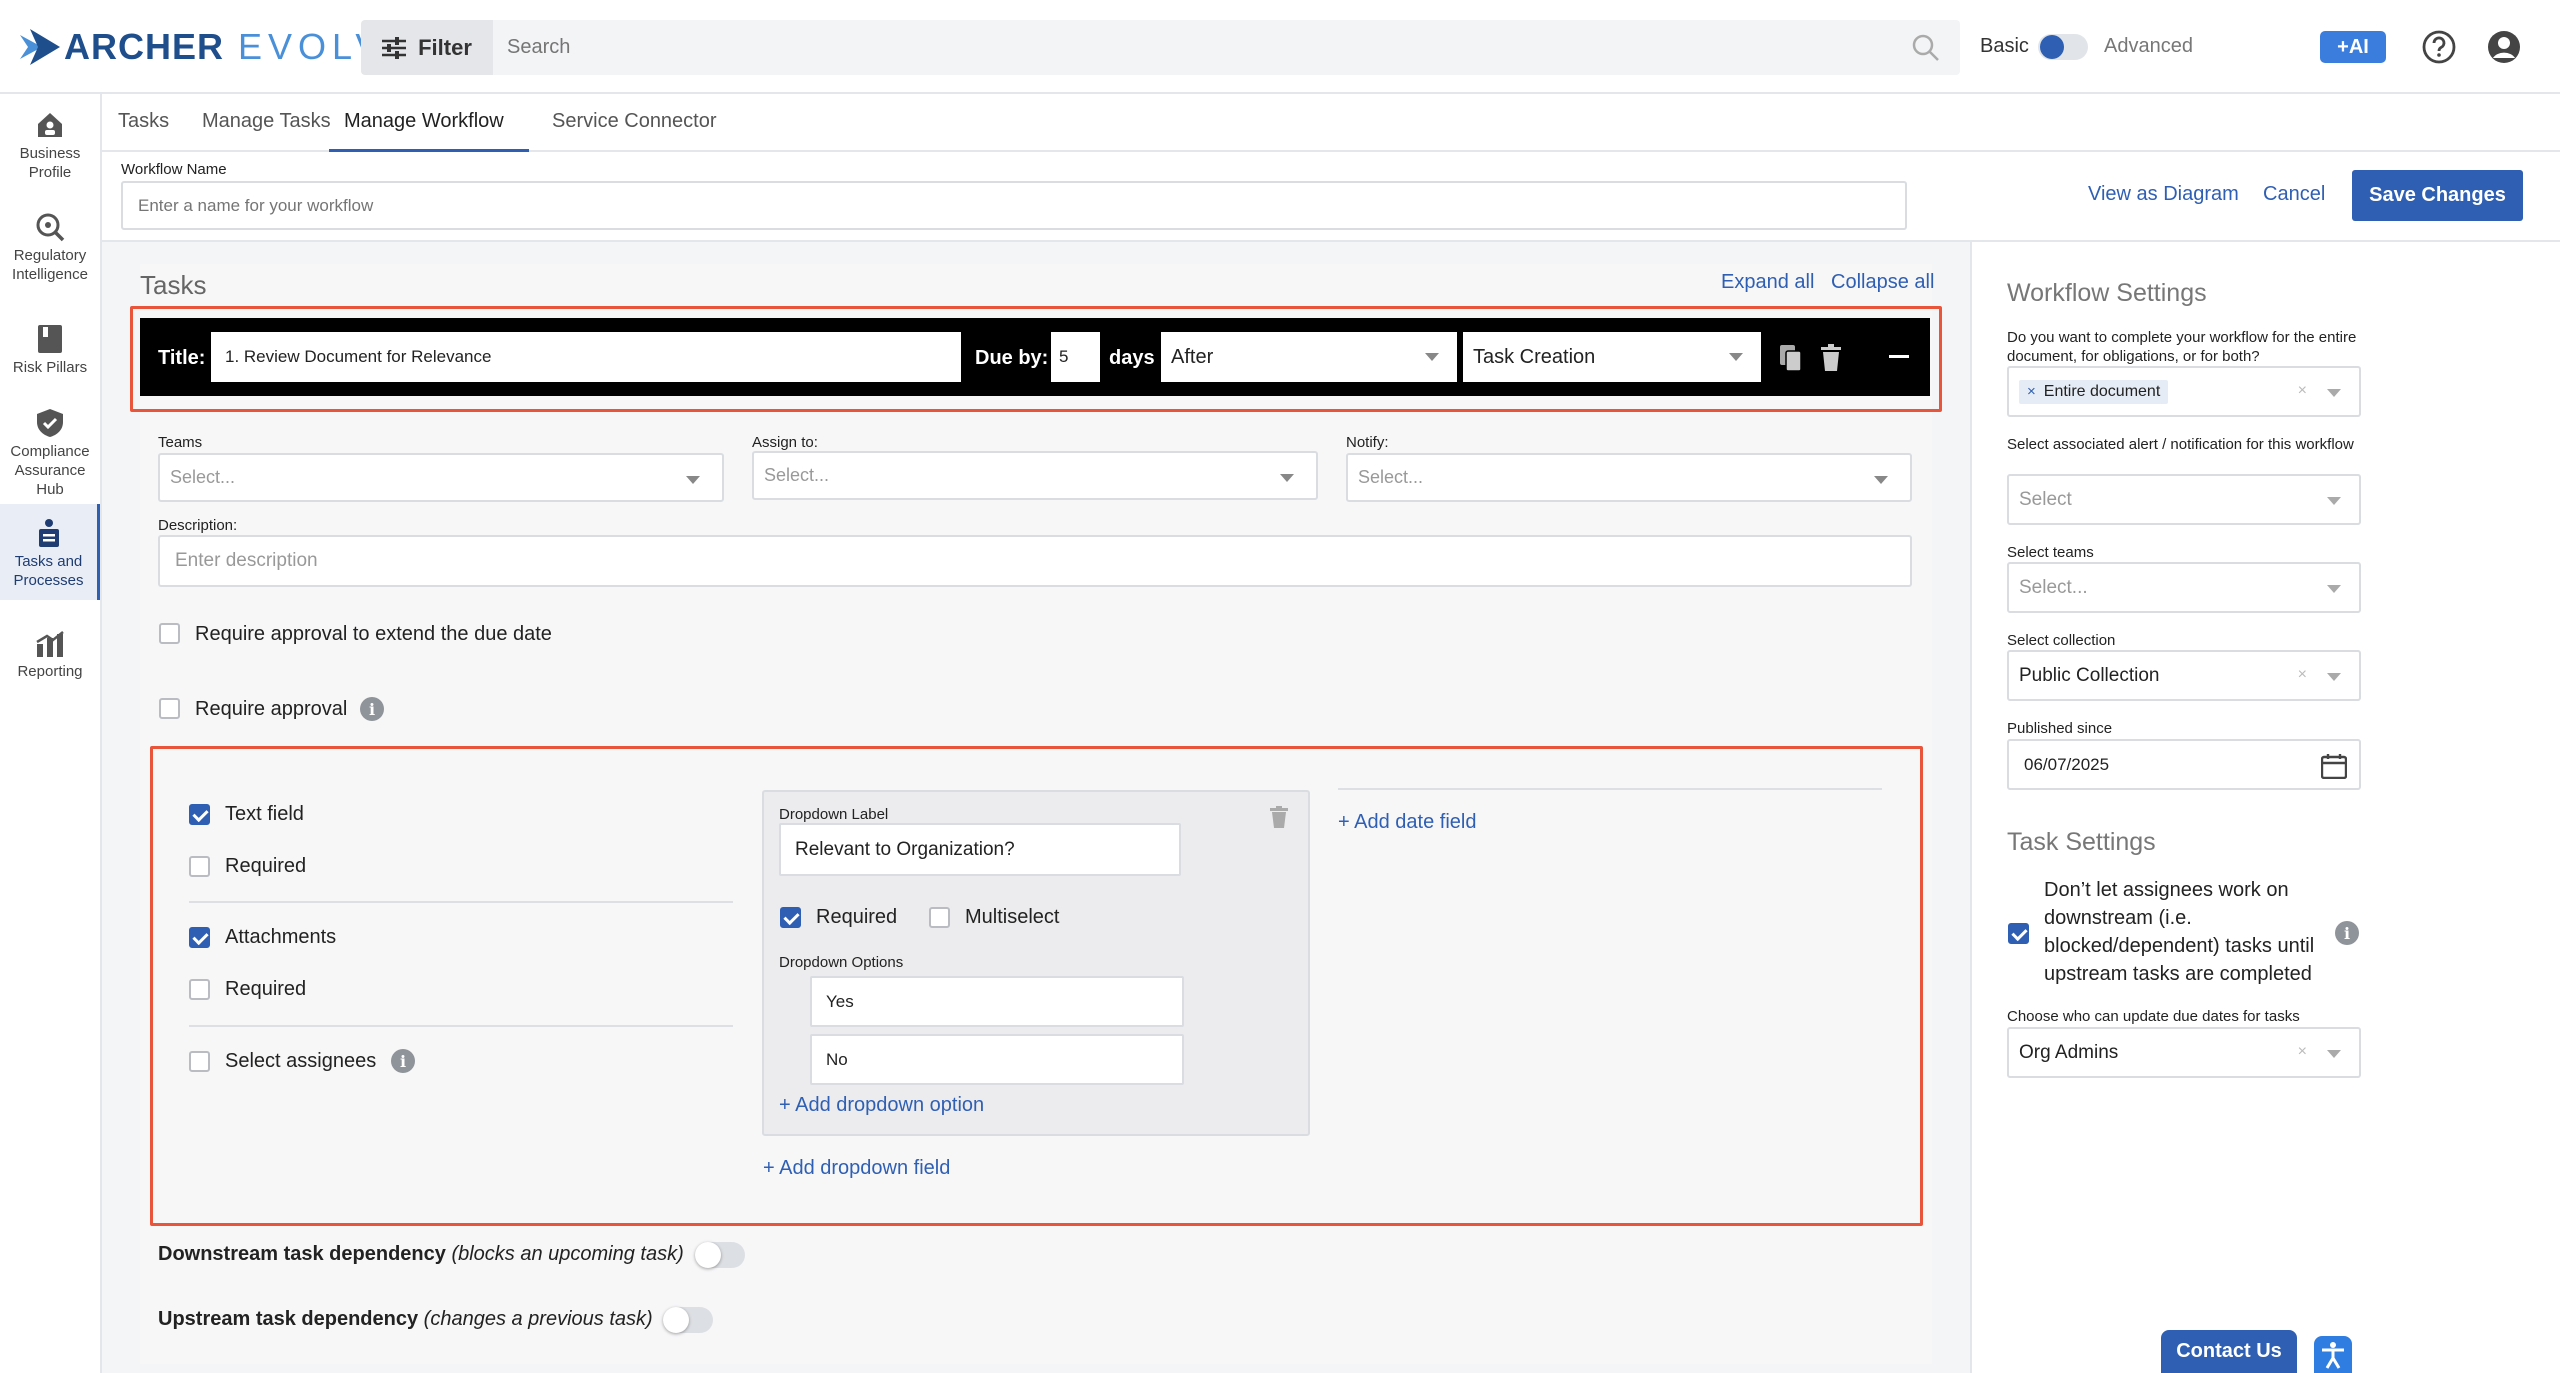 This screenshot has width=2560, height=1373. Describe the element at coordinates (634, 131) in the screenshot. I see `tab-service-connector: Service Connector` at that location.